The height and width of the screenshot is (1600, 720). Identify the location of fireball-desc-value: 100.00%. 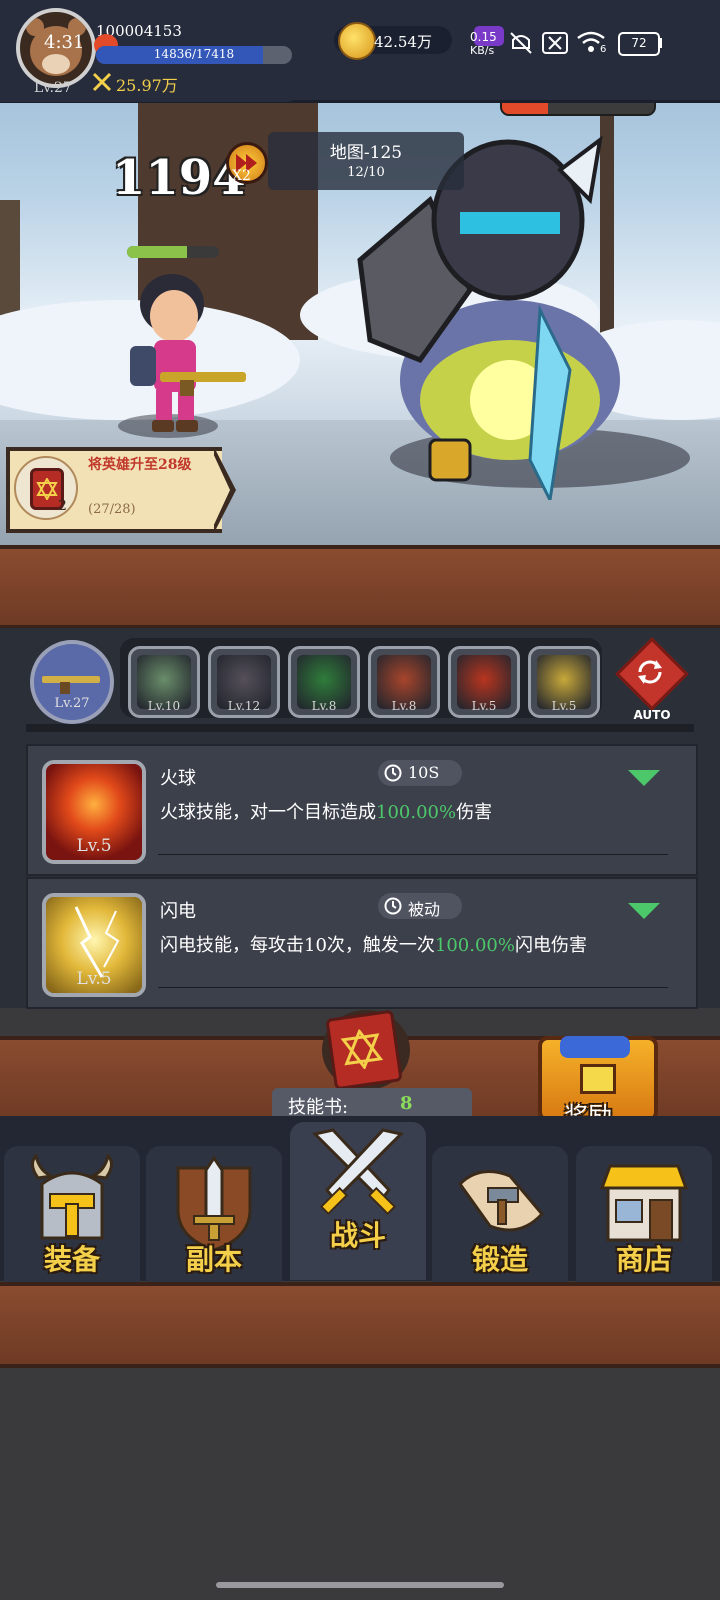
(416, 812).